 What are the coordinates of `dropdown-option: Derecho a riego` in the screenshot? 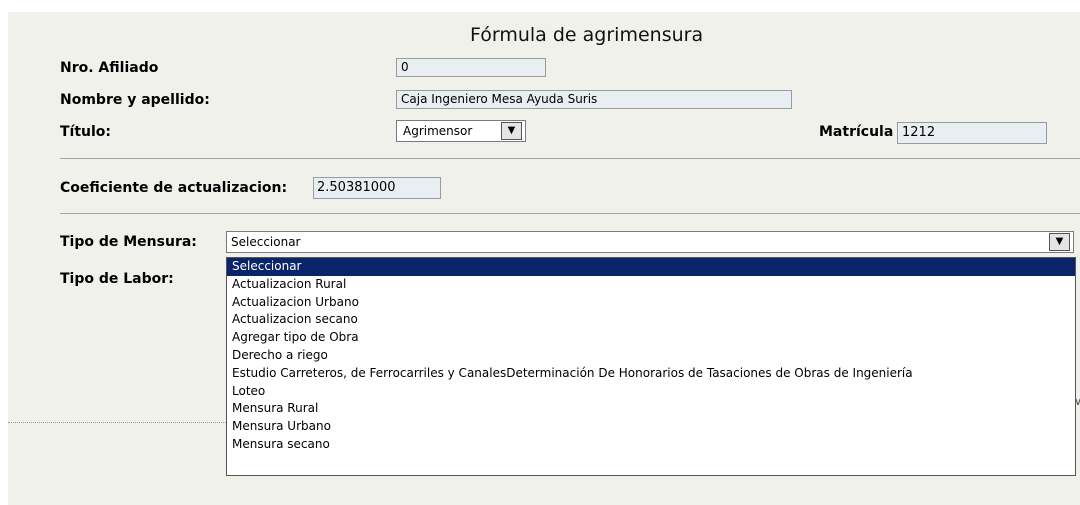 It's located at (651, 356).